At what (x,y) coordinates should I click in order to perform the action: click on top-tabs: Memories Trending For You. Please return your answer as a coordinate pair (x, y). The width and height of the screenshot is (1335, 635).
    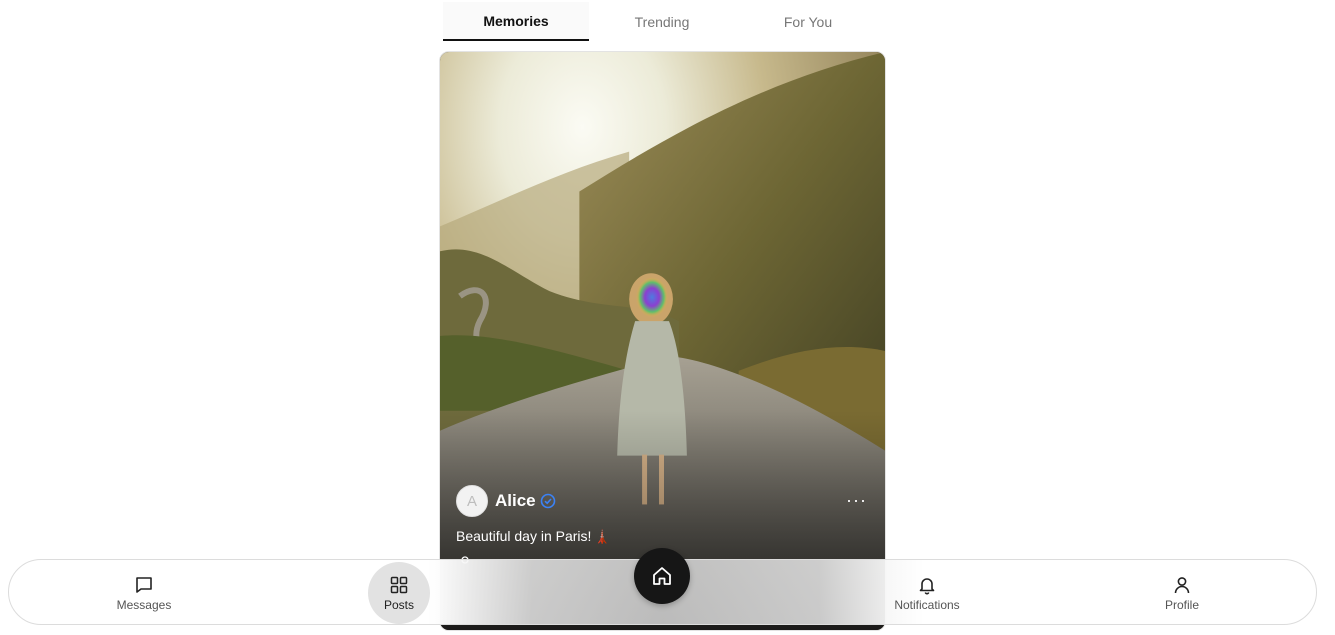
    Looking at the image, I should click on (663, 22).